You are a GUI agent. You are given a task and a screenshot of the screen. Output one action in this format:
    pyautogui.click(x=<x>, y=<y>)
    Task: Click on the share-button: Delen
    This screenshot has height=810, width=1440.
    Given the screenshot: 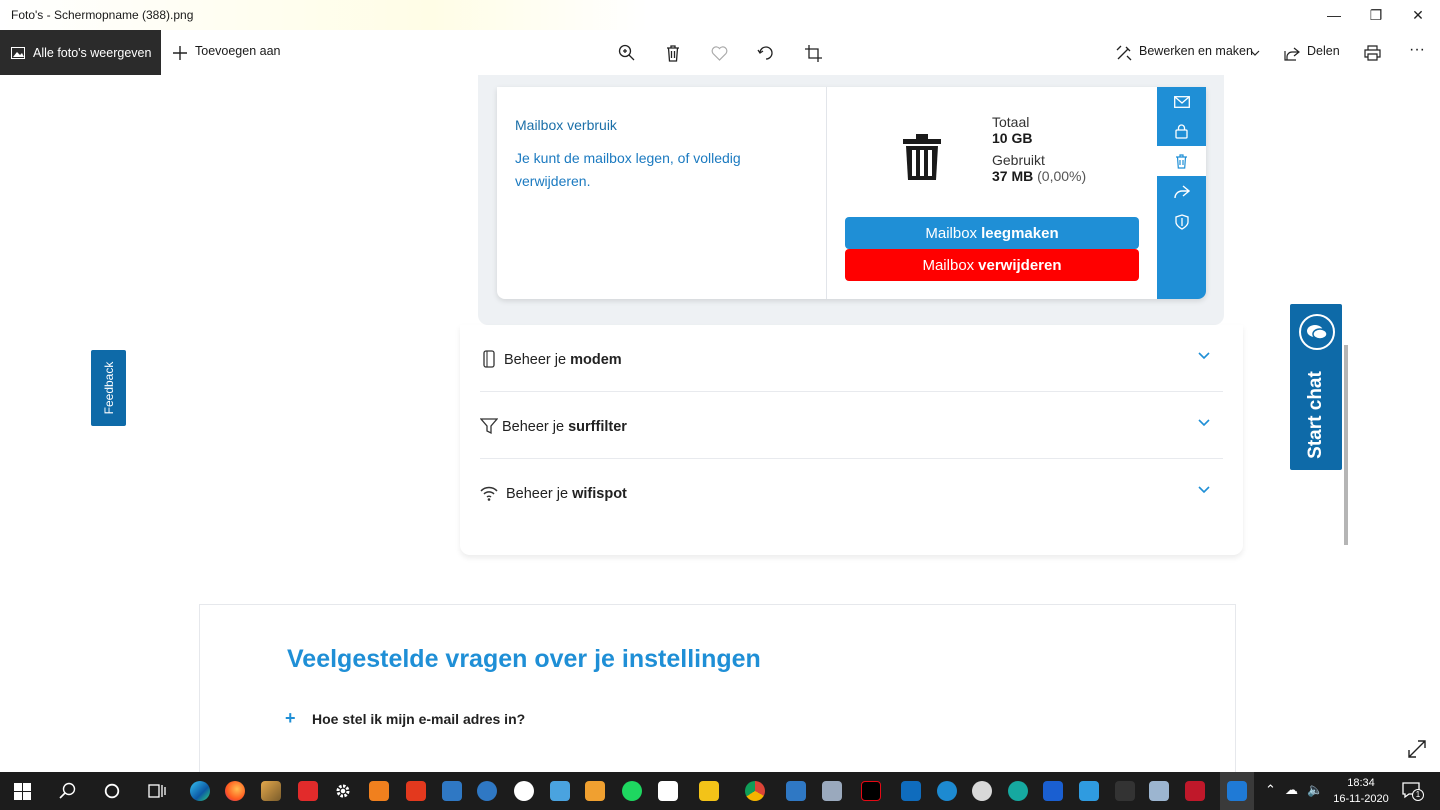 What is the action you would take?
    pyautogui.click(x=1323, y=51)
    